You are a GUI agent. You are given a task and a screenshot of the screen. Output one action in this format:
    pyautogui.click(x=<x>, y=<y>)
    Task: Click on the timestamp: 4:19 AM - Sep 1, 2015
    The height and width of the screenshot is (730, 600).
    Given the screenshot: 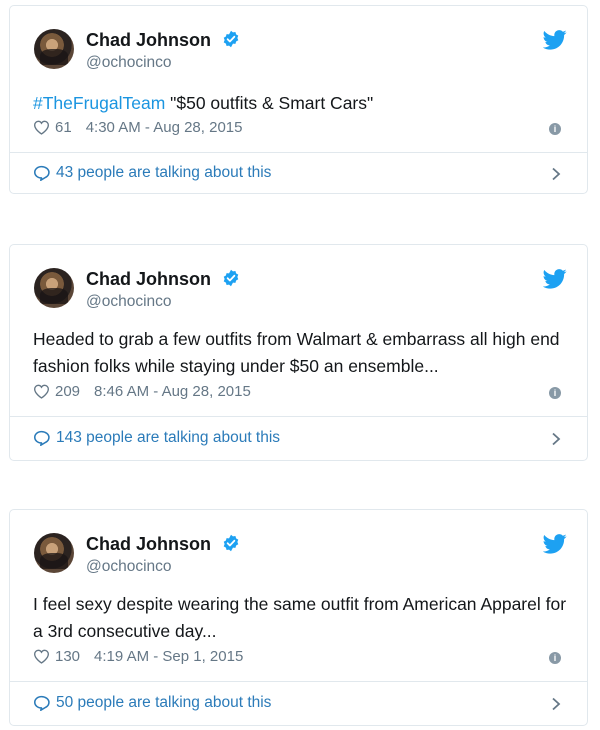 What is the action you would take?
    pyautogui.click(x=168, y=656)
    